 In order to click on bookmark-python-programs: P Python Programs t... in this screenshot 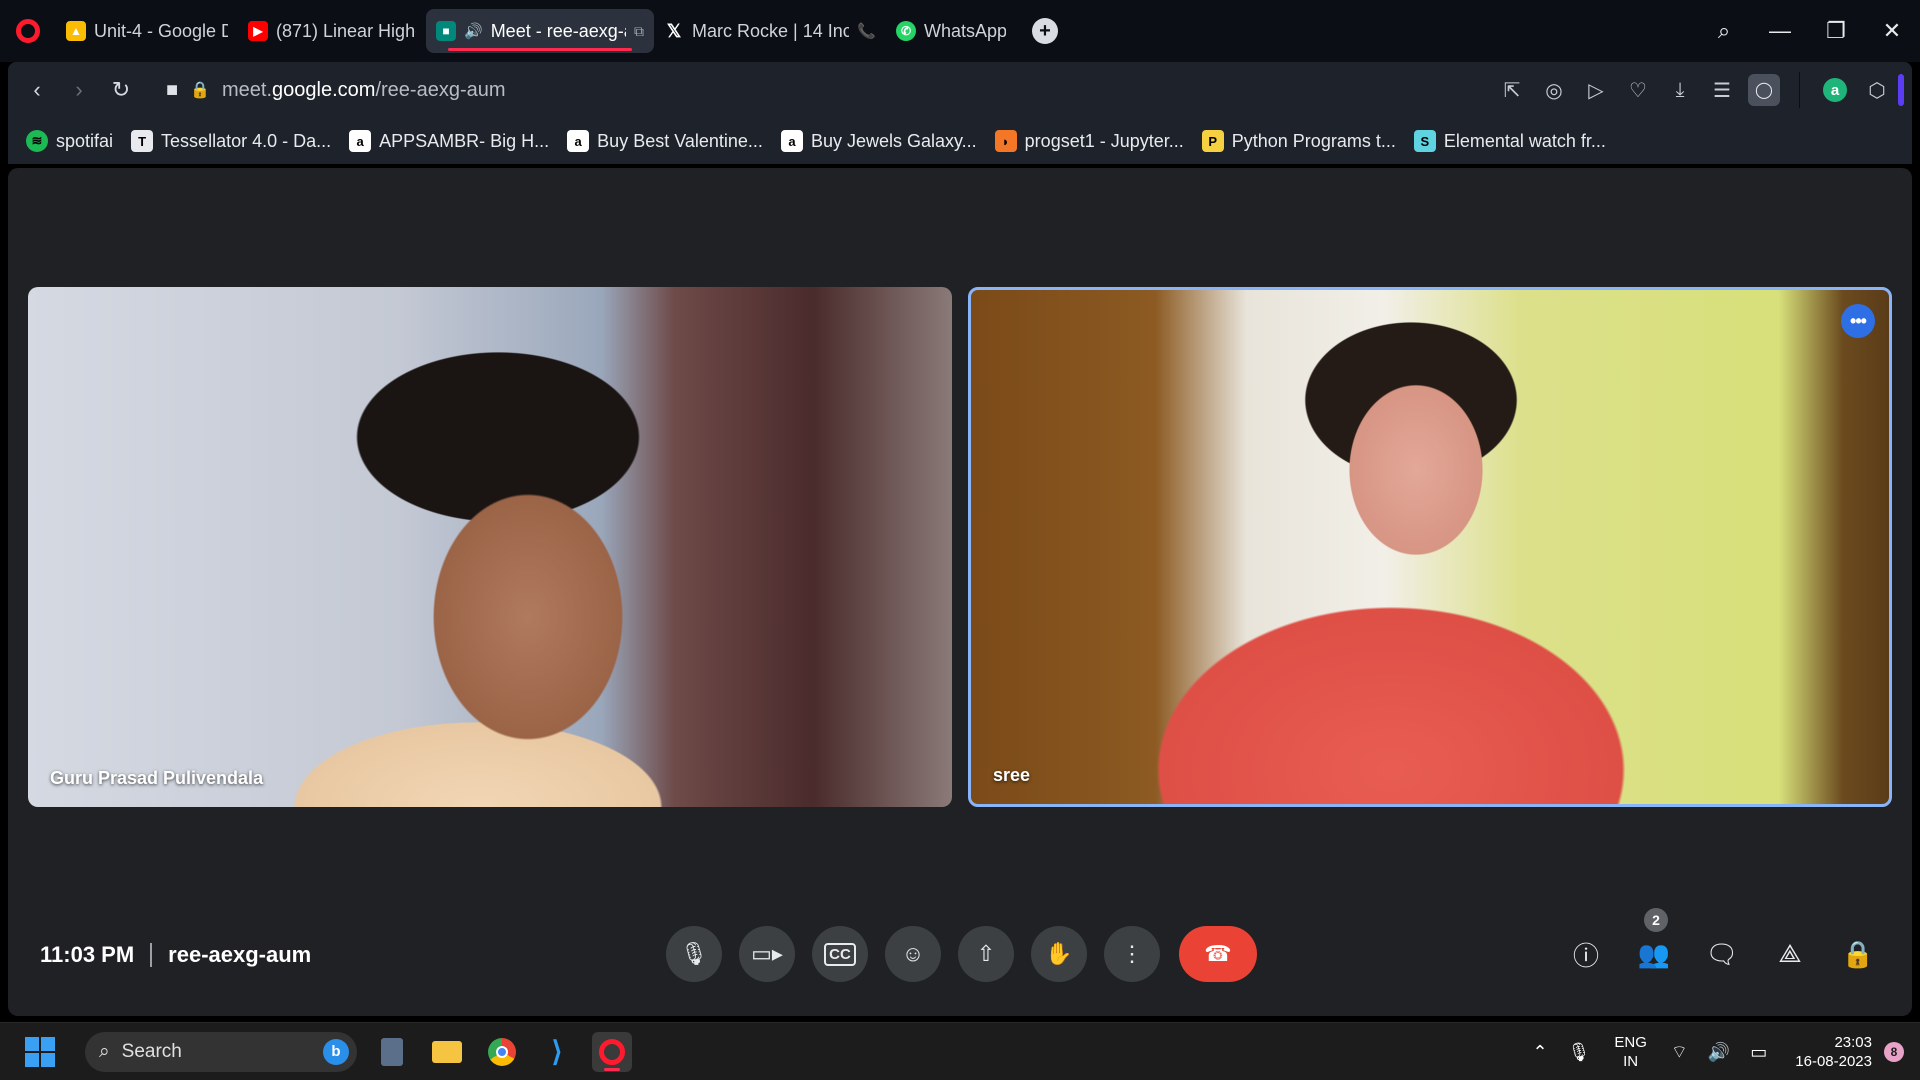, I will do `click(1298, 141)`.